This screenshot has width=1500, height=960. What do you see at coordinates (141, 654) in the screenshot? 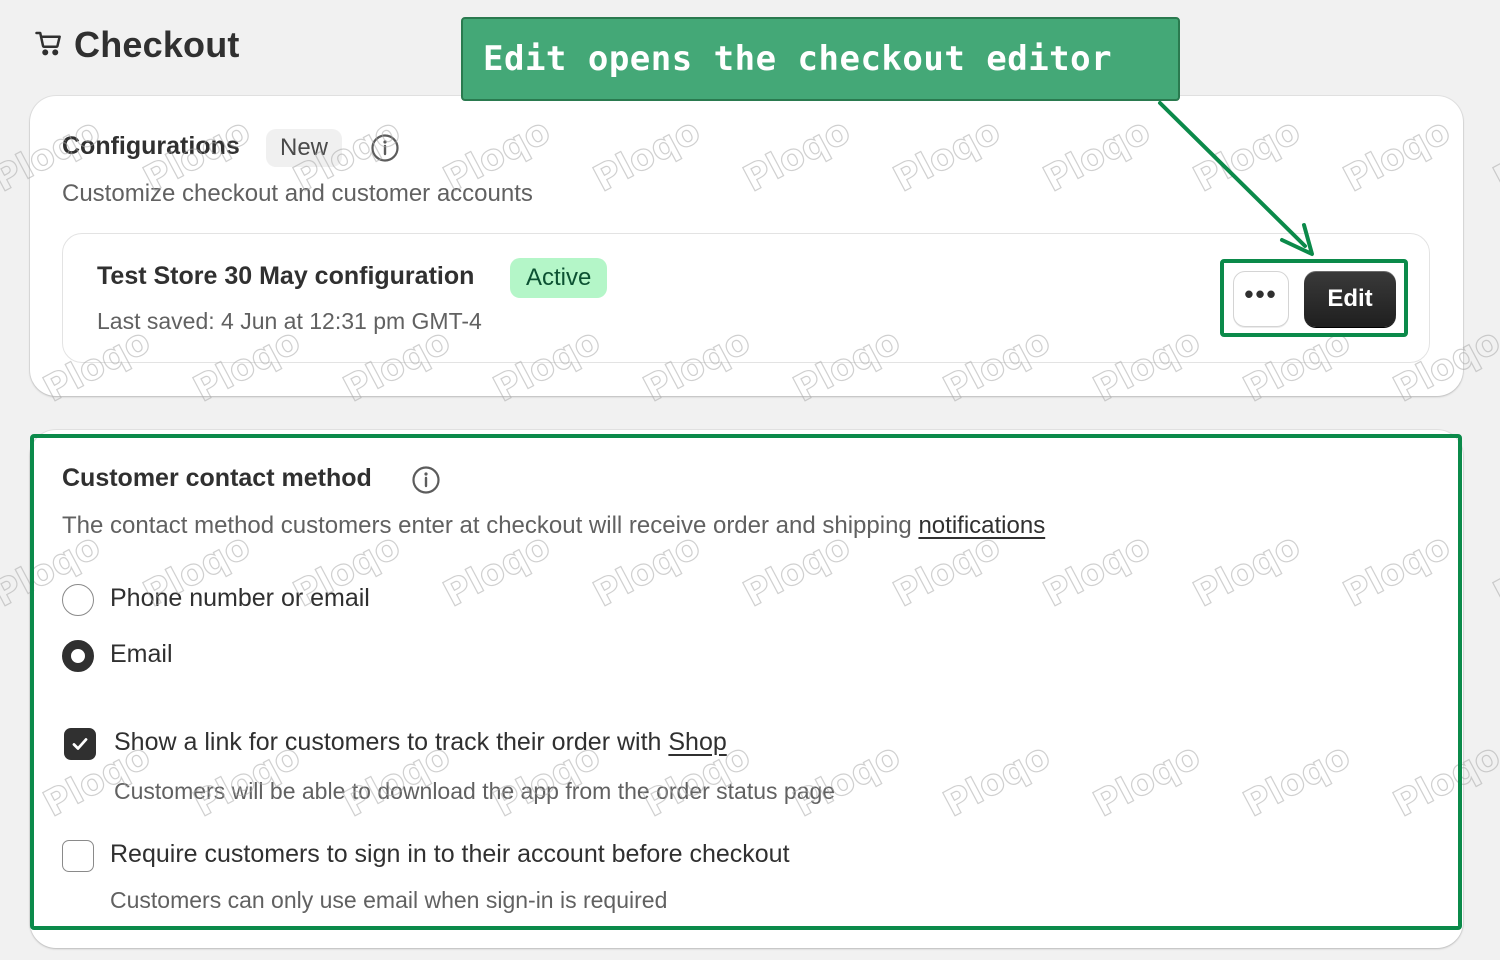
I see `radio-label: Email` at bounding box center [141, 654].